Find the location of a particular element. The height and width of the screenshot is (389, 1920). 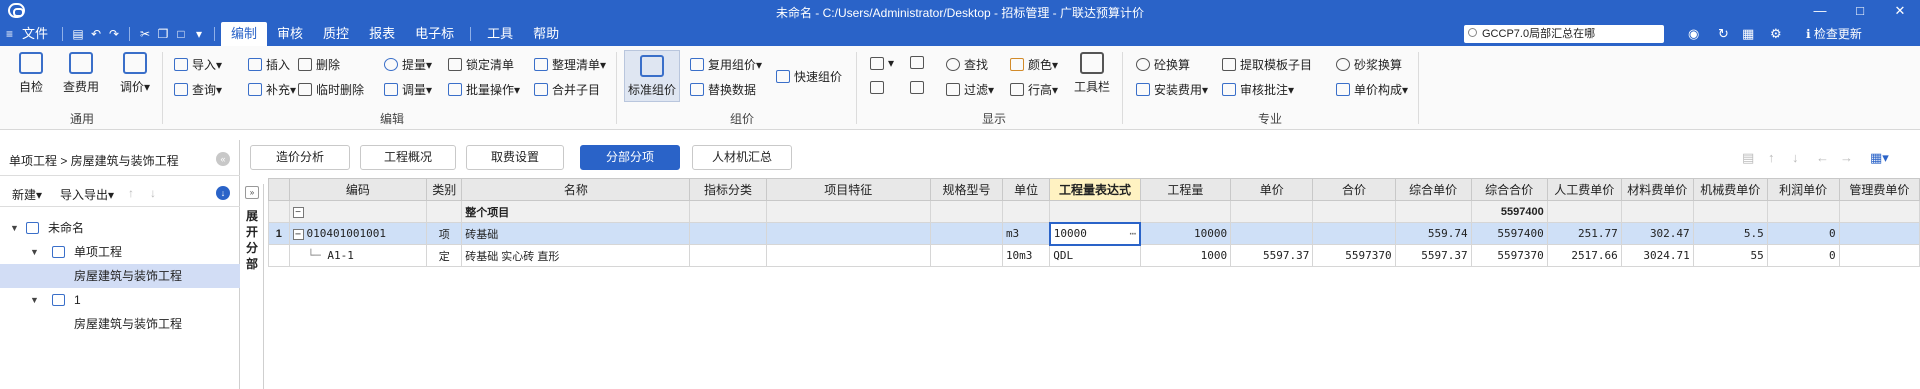

display-icon-d is located at coordinates (919, 87).